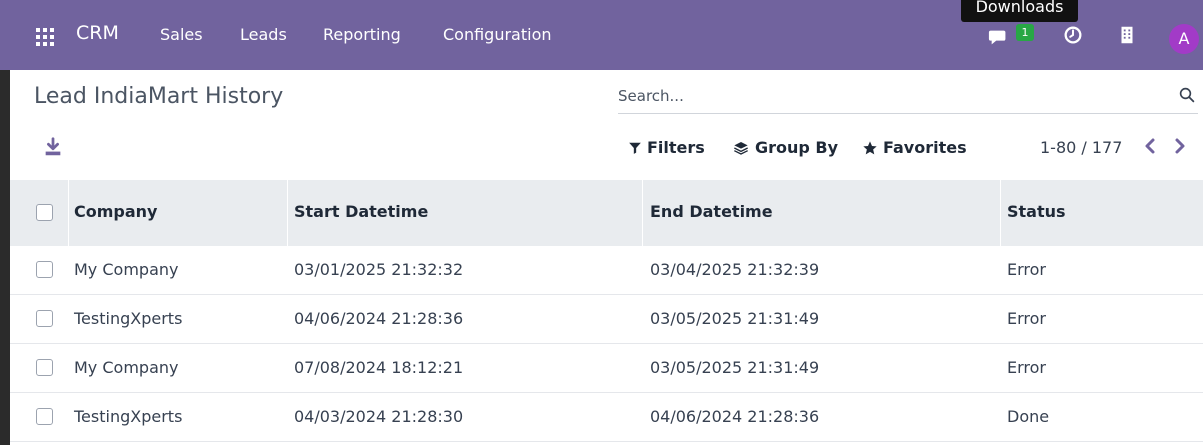 This screenshot has height=445, width=1203. What do you see at coordinates (159, 96) in the screenshot?
I see `page-title: Lead IndiaMart History` at bounding box center [159, 96].